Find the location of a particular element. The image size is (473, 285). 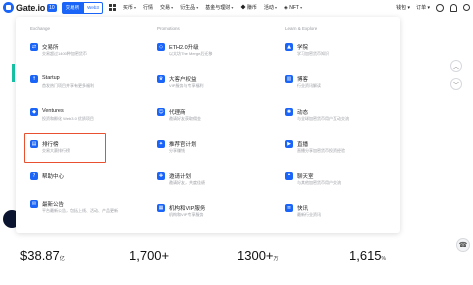

nav-right: 钱包 ▾ 订单 ▾ is located at coordinates (430, 7).